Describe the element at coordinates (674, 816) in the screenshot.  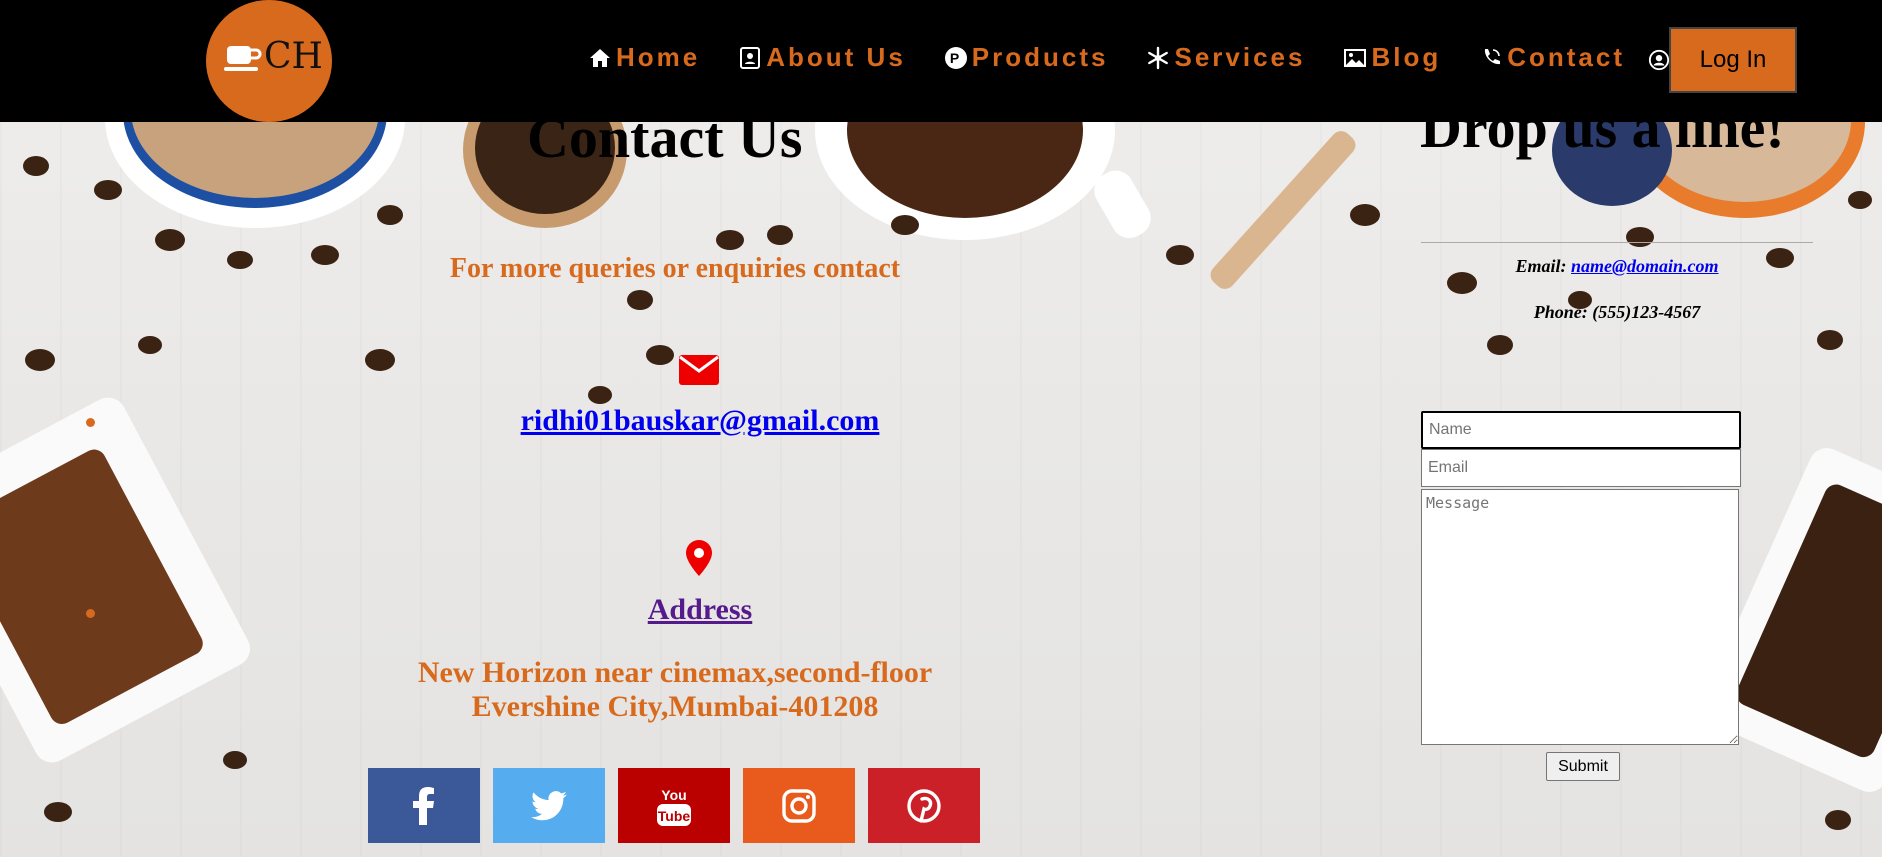
I see `svg-text: Tube` at that location.